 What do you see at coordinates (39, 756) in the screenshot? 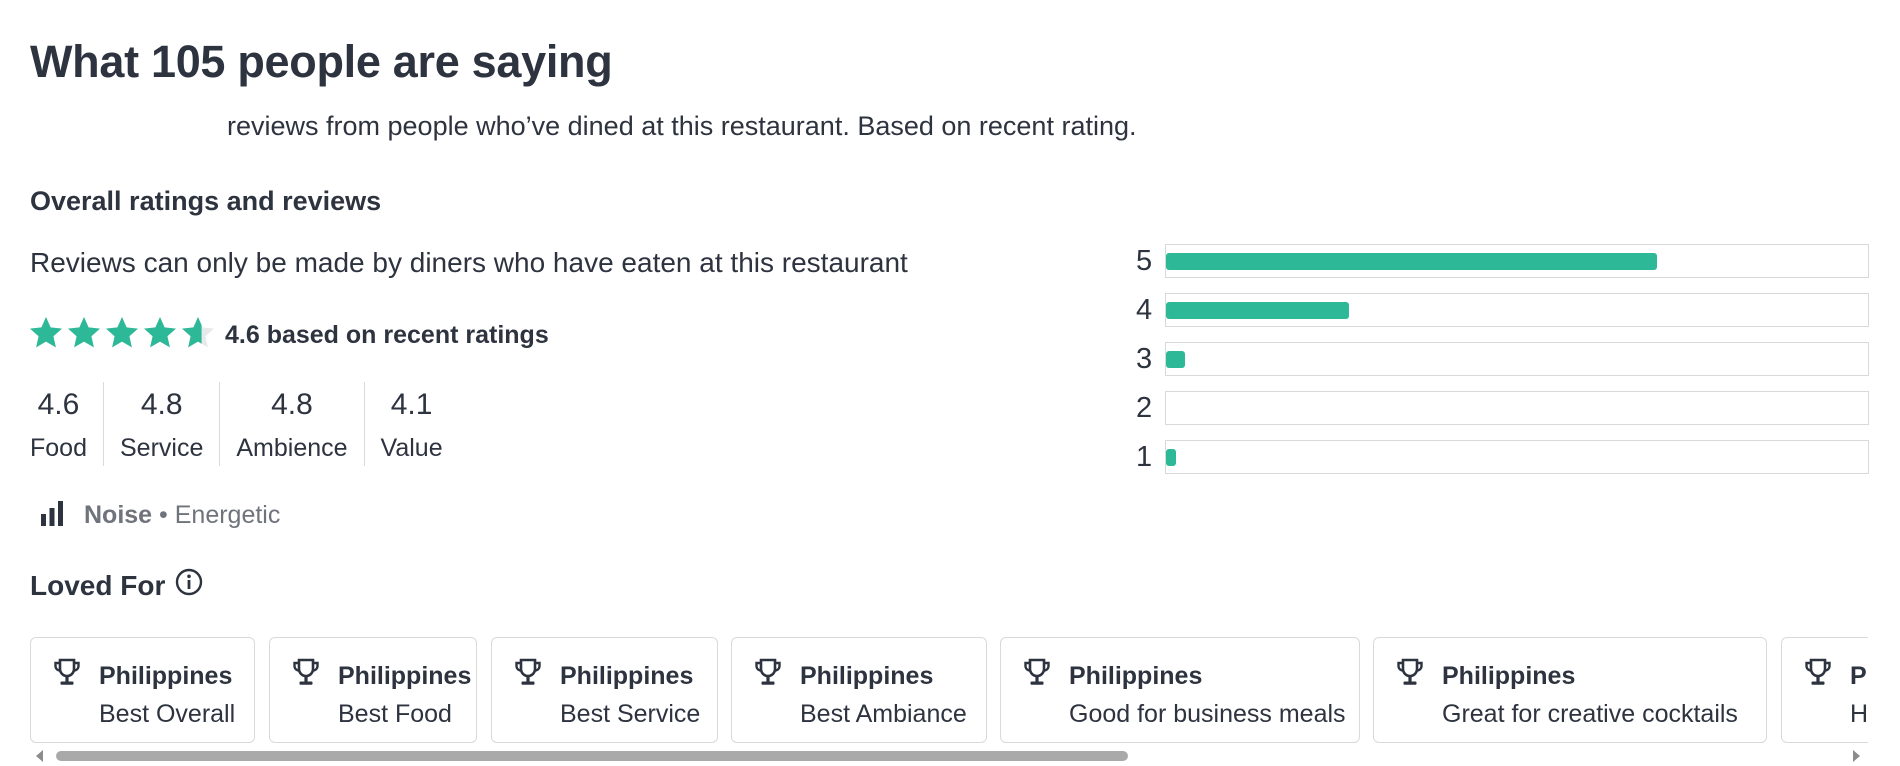
I see `scroll-left-arrow-icon` at bounding box center [39, 756].